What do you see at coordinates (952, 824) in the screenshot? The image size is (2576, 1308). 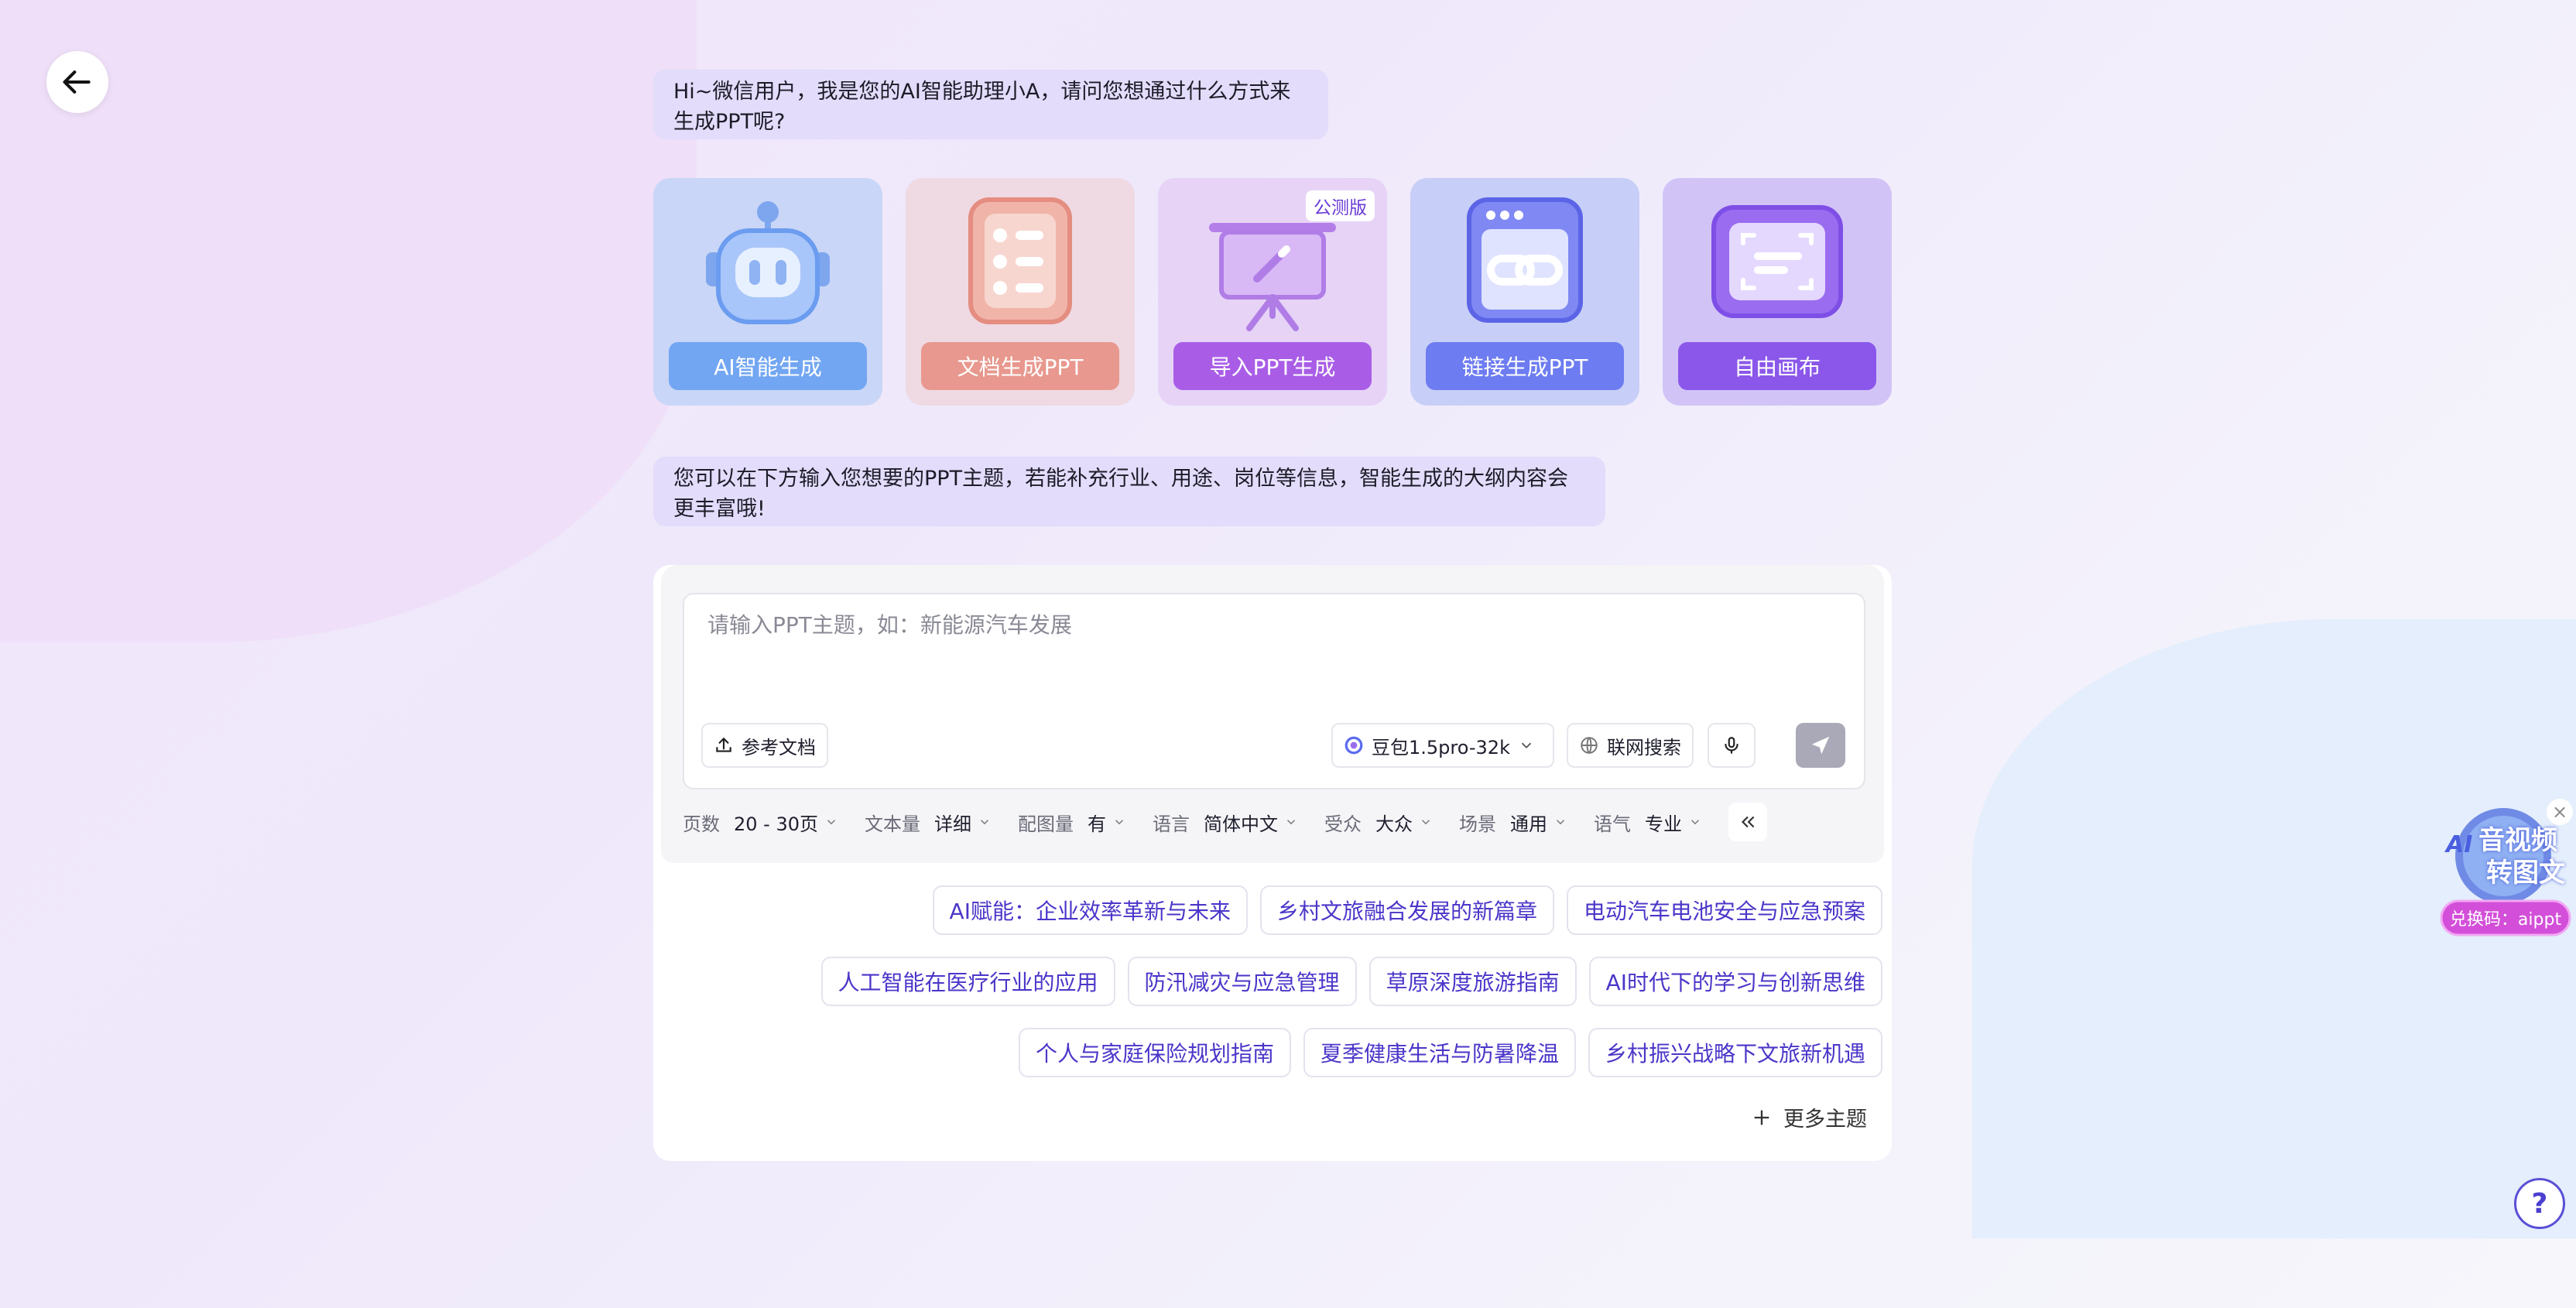 I see `setting-value: 详细` at bounding box center [952, 824].